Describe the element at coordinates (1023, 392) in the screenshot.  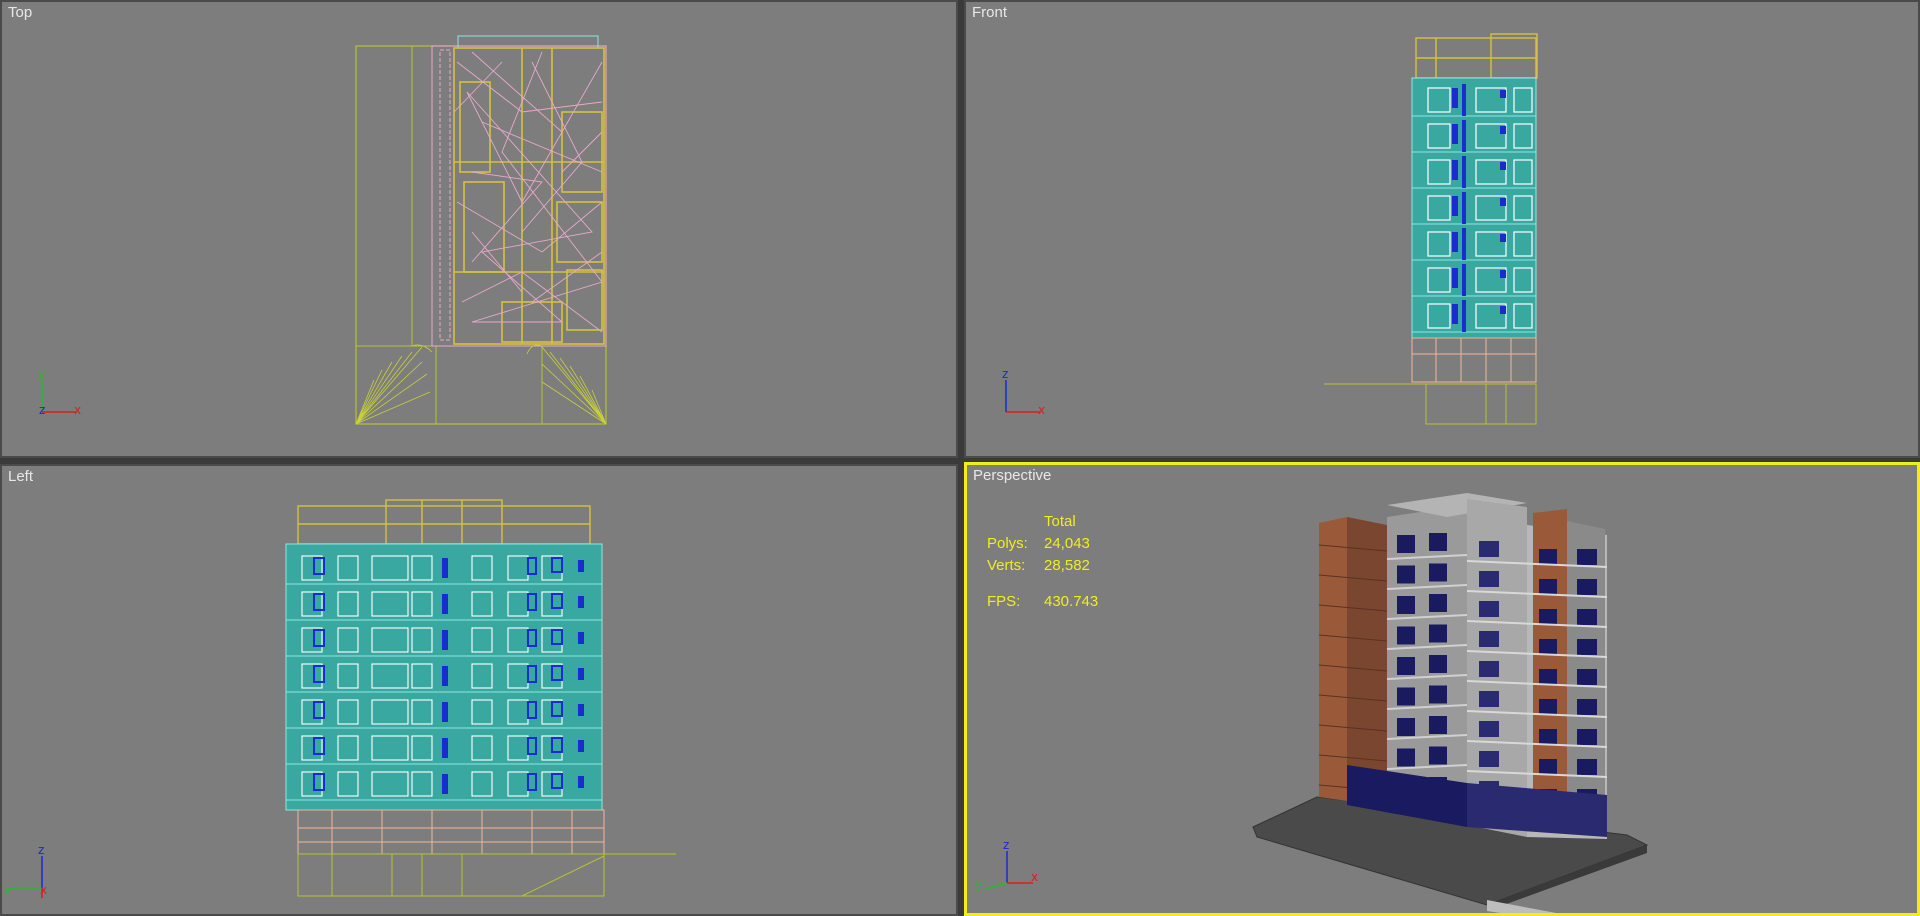
I see `front-axis-gizmo: z x` at that location.